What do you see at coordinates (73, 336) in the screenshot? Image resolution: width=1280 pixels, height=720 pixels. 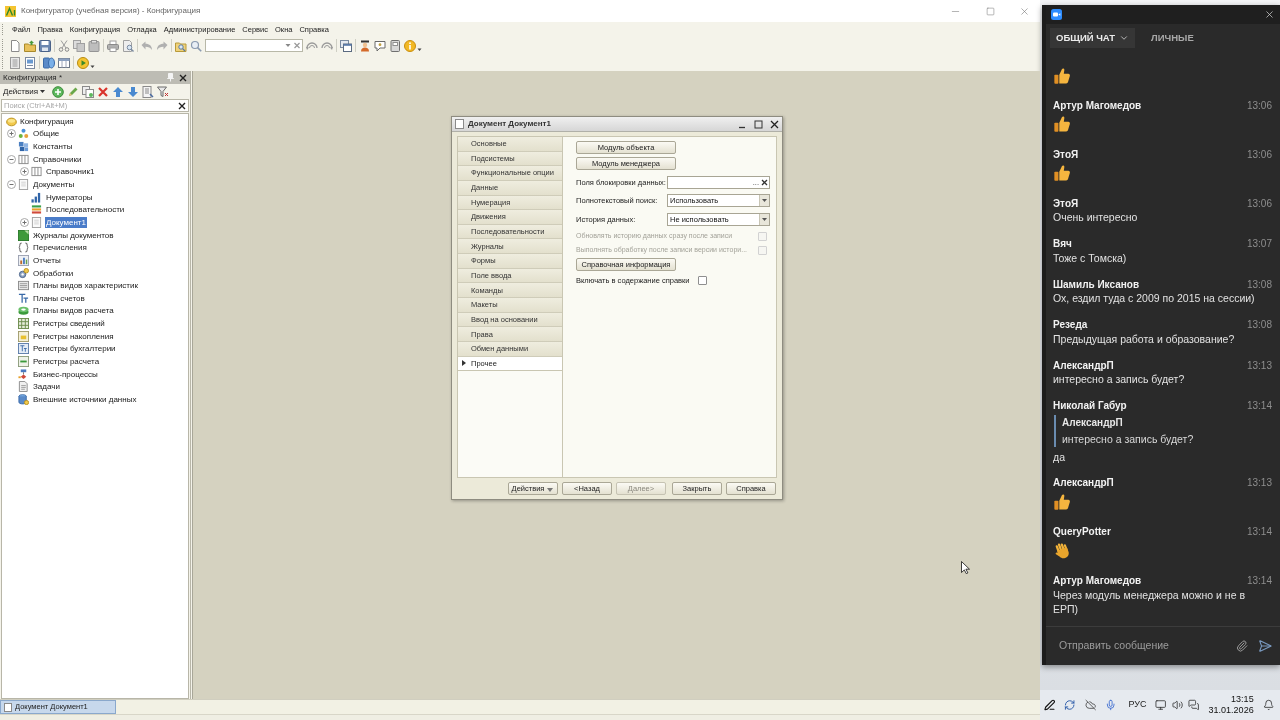 I see `tree-item: Регистры накопления` at bounding box center [73, 336].